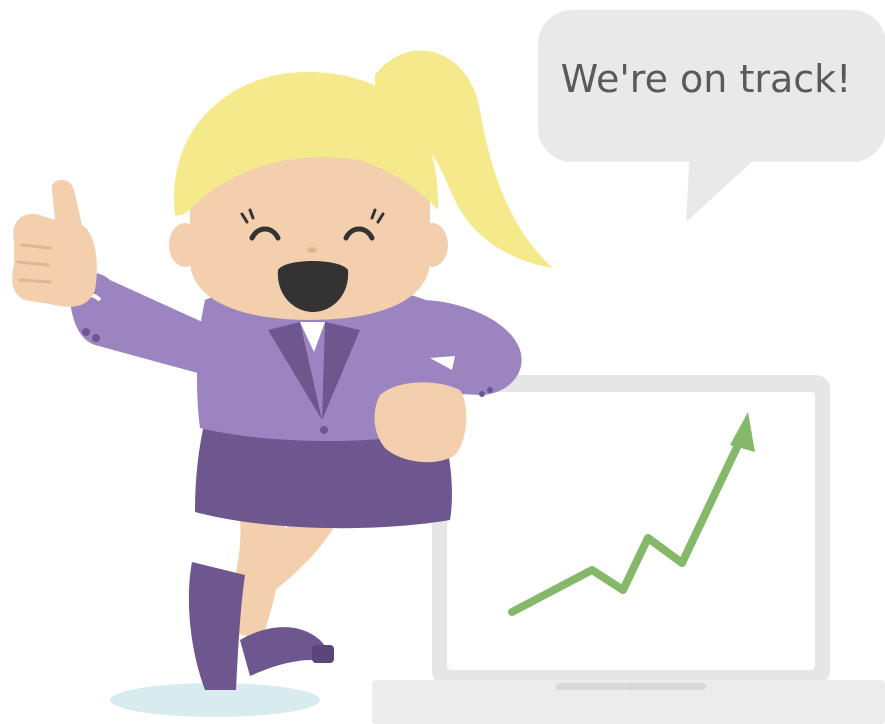 This screenshot has height=724, width=885. I want to click on speech-bubble-icon, so click(711, 116).